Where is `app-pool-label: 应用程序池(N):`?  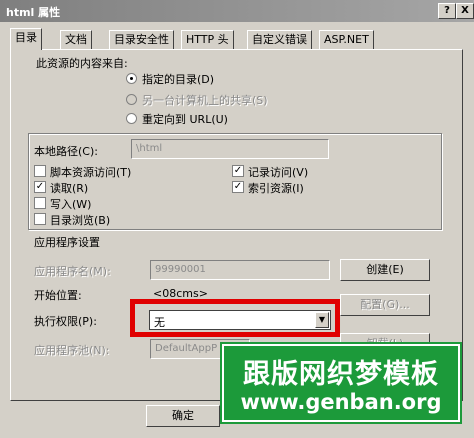 app-pool-label: 应用程序池(N): is located at coordinates (72, 350).